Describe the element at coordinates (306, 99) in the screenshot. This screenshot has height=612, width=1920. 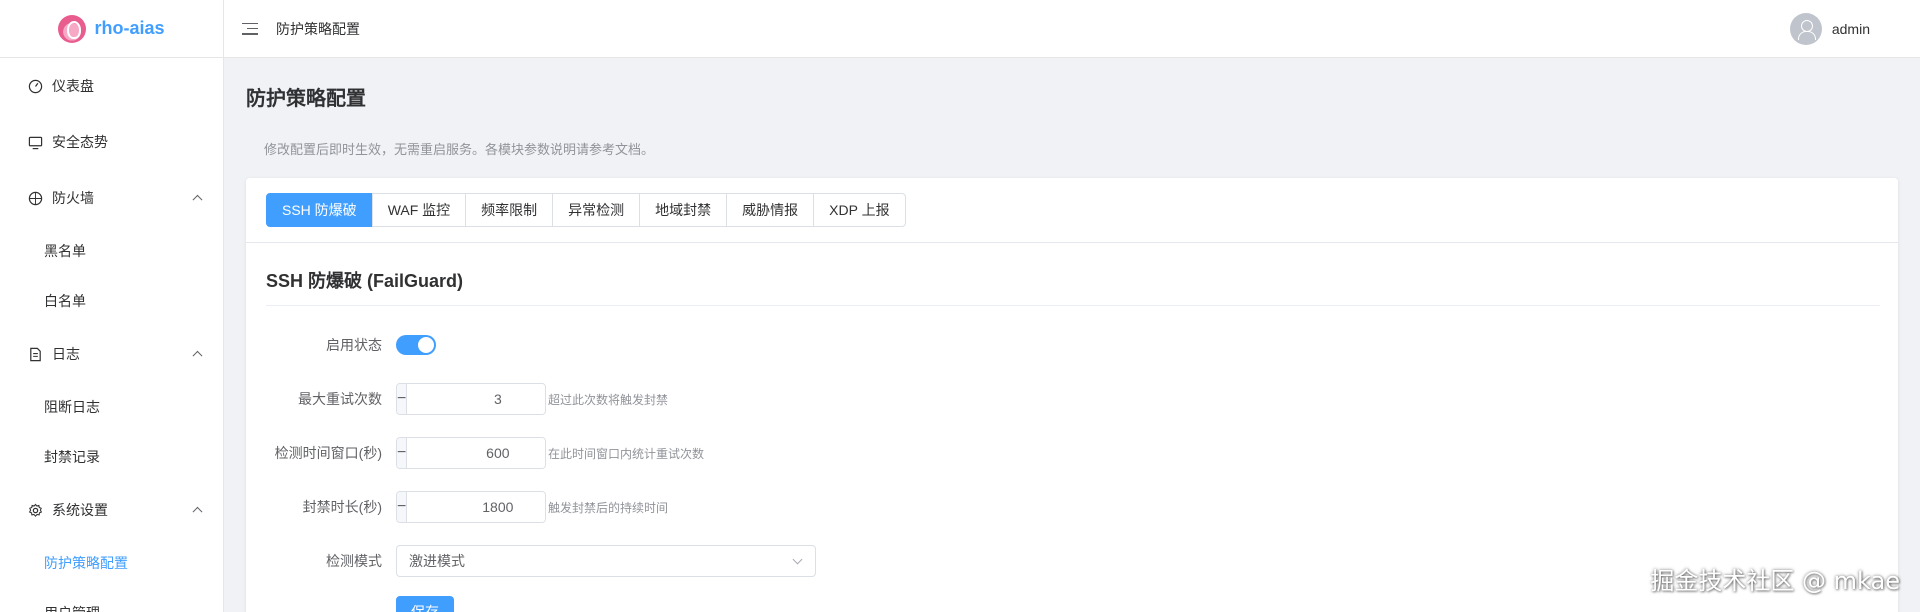
I see `page-title: 防护策略配置` at that location.